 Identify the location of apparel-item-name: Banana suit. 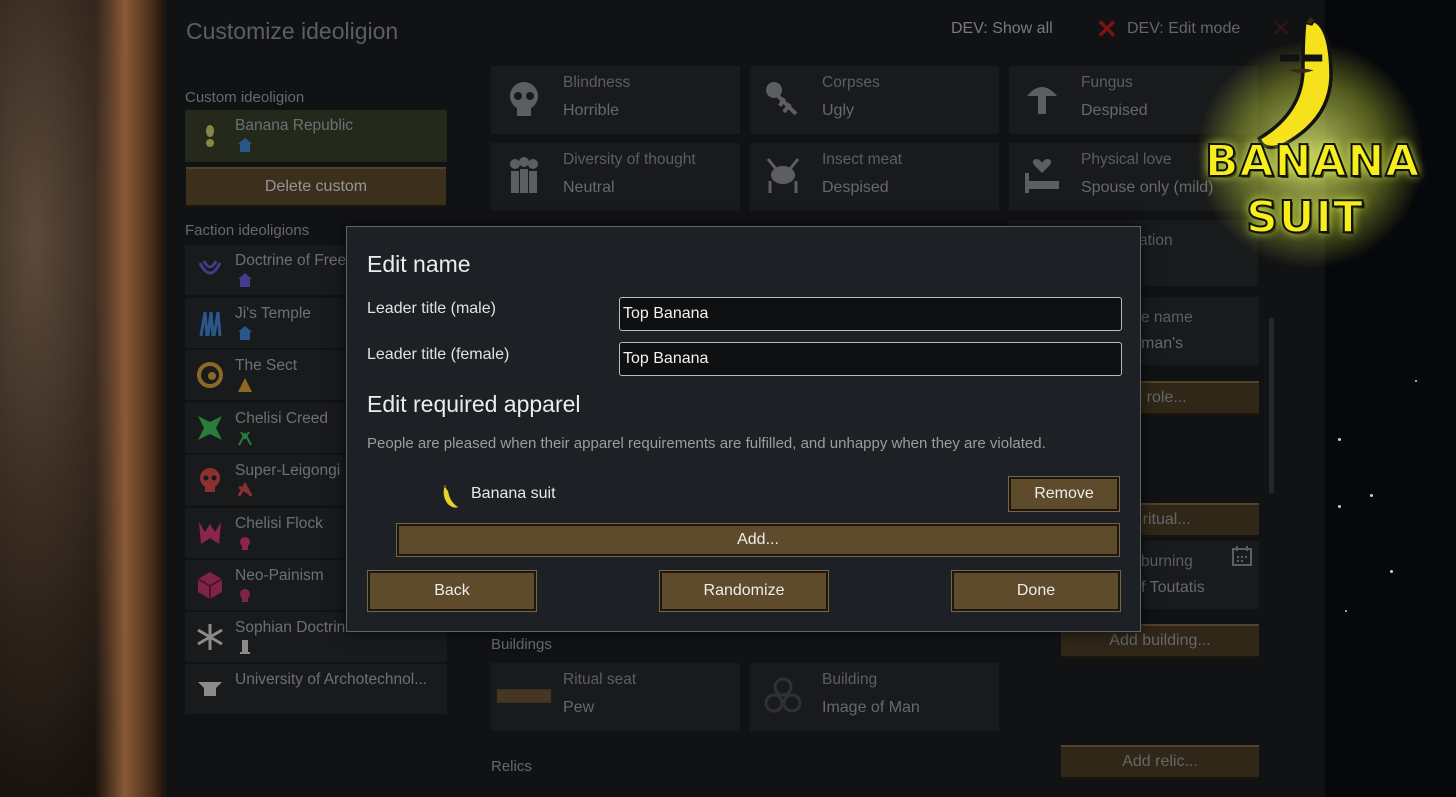
(513, 493).